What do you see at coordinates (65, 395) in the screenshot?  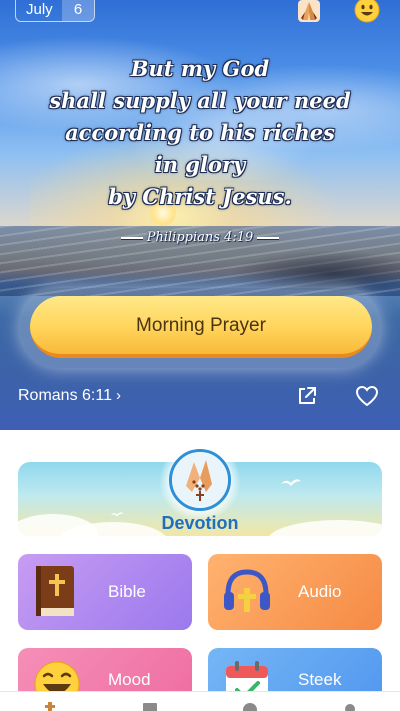 I see `related-verse-label: Romans 6:11` at bounding box center [65, 395].